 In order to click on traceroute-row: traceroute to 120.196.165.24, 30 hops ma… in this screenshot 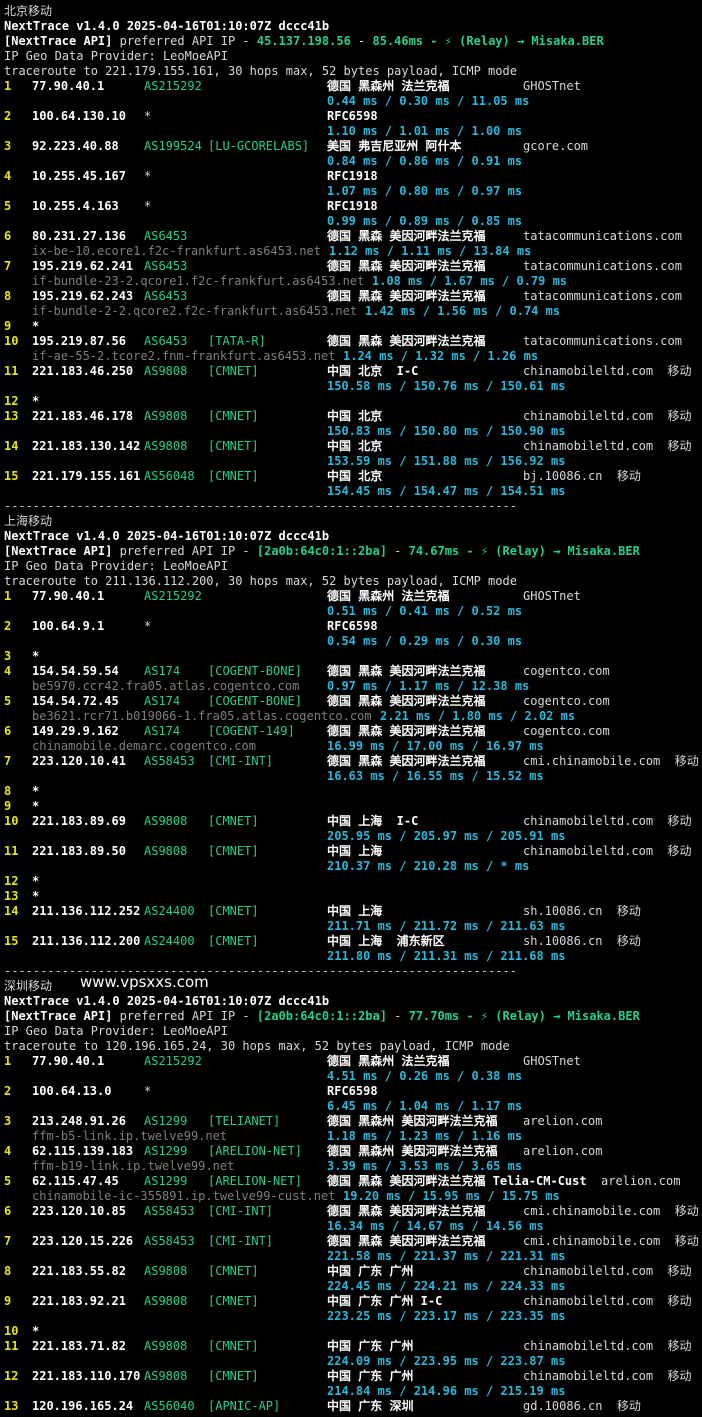, I will do `click(351, 1046)`.